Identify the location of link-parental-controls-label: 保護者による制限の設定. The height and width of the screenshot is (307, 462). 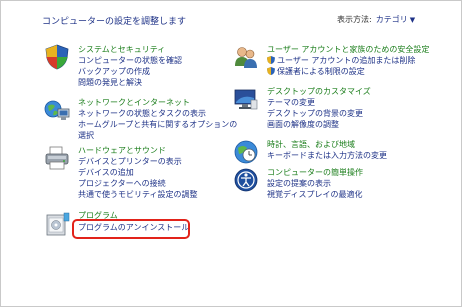
(321, 71).